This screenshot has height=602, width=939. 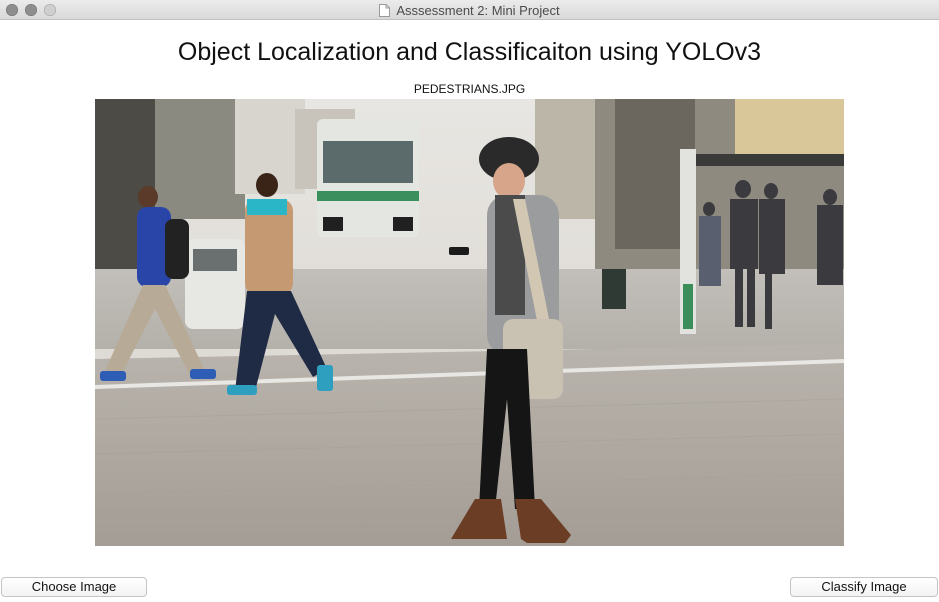 What do you see at coordinates (469, 89) in the screenshot?
I see `image-filename: PEDESTRIANS.JPG` at bounding box center [469, 89].